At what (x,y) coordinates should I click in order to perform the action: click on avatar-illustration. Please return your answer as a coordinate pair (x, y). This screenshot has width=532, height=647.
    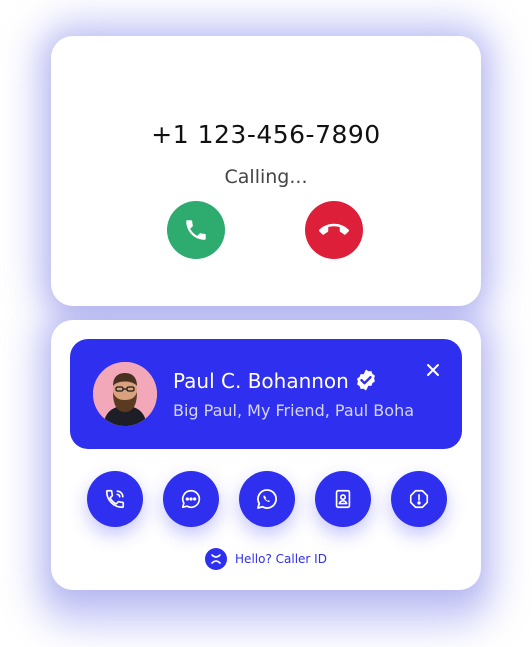
    Looking at the image, I should click on (125, 394).